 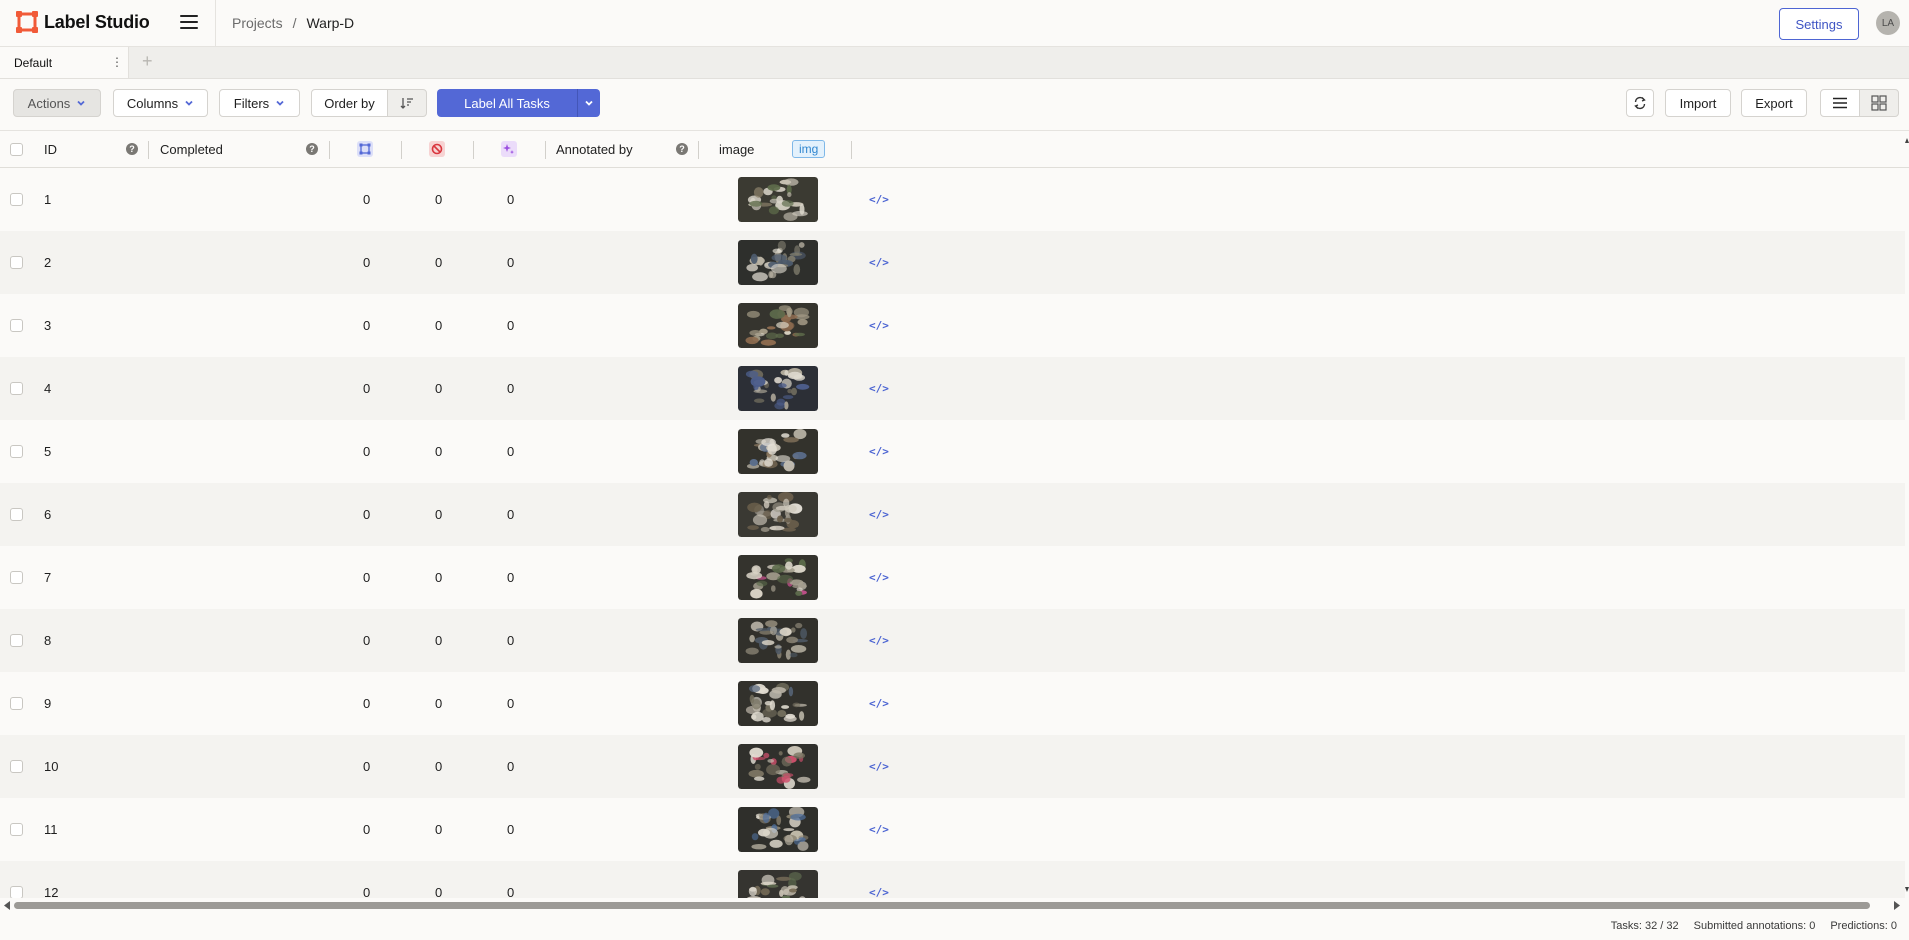 I want to click on id-help: ?, so click(x=132, y=149).